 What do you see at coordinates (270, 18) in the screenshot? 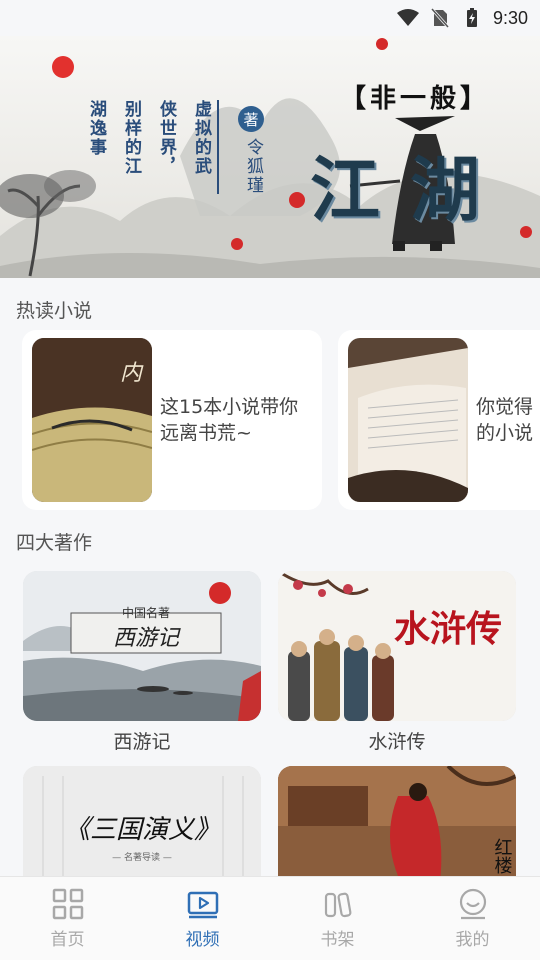
I see `status-bar: 9:30` at bounding box center [270, 18].